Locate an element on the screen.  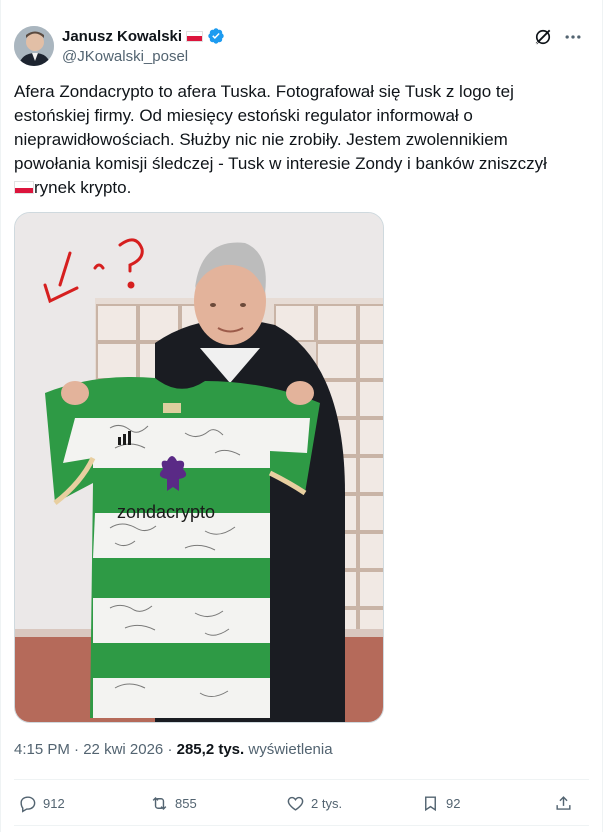
bookmark-icon is located at coordinates (430, 803).